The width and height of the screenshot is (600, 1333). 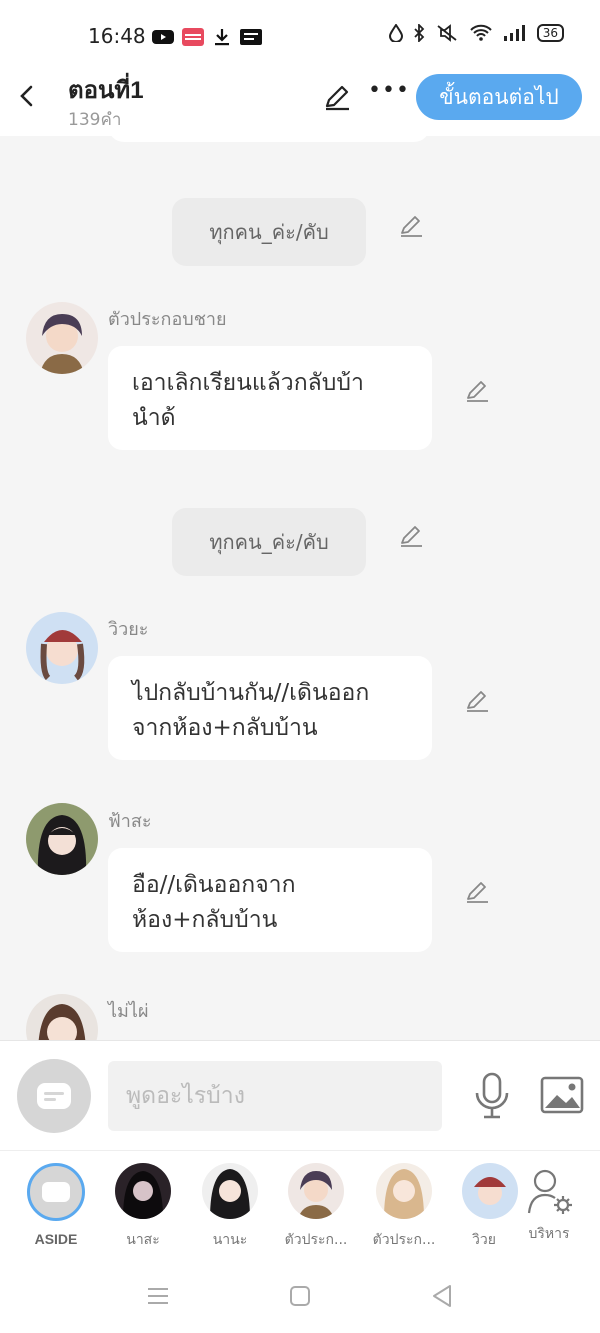 What do you see at coordinates (337, 97) in the screenshot?
I see `edit-title-pencil-icon` at bounding box center [337, 97].